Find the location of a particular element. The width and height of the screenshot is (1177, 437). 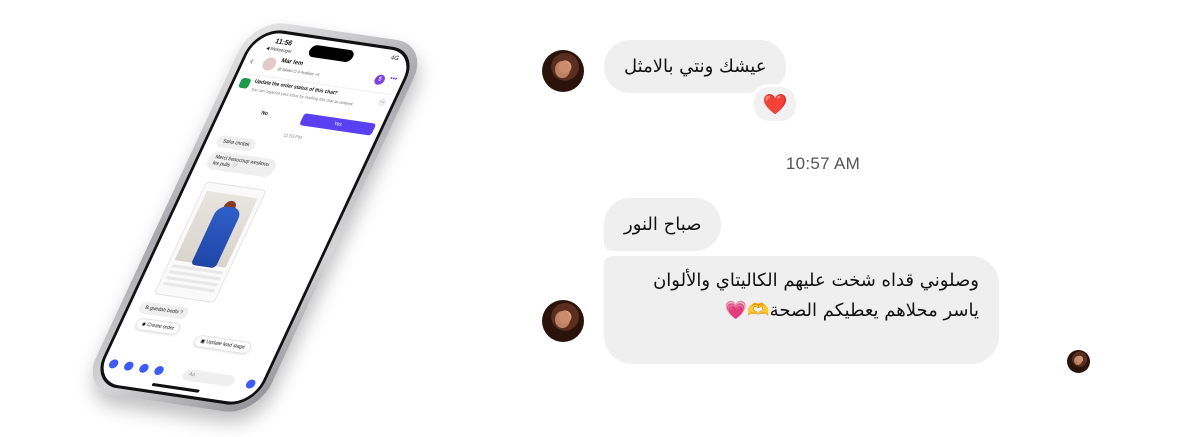

model-coat is located at coordinates (216, 237).